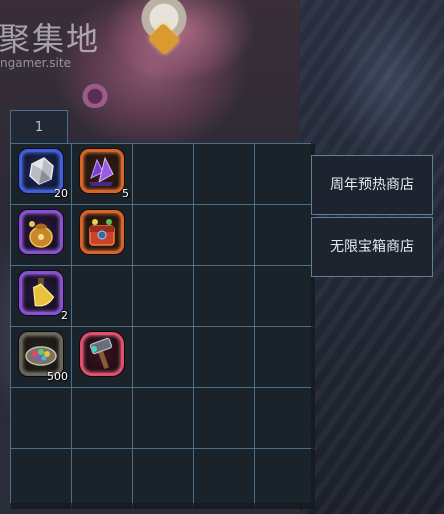 This screenshot has width=444, height=514. Describe the element at coordinates (41, 171) in the screenshot. I see `silver-ore-icon` at that location.